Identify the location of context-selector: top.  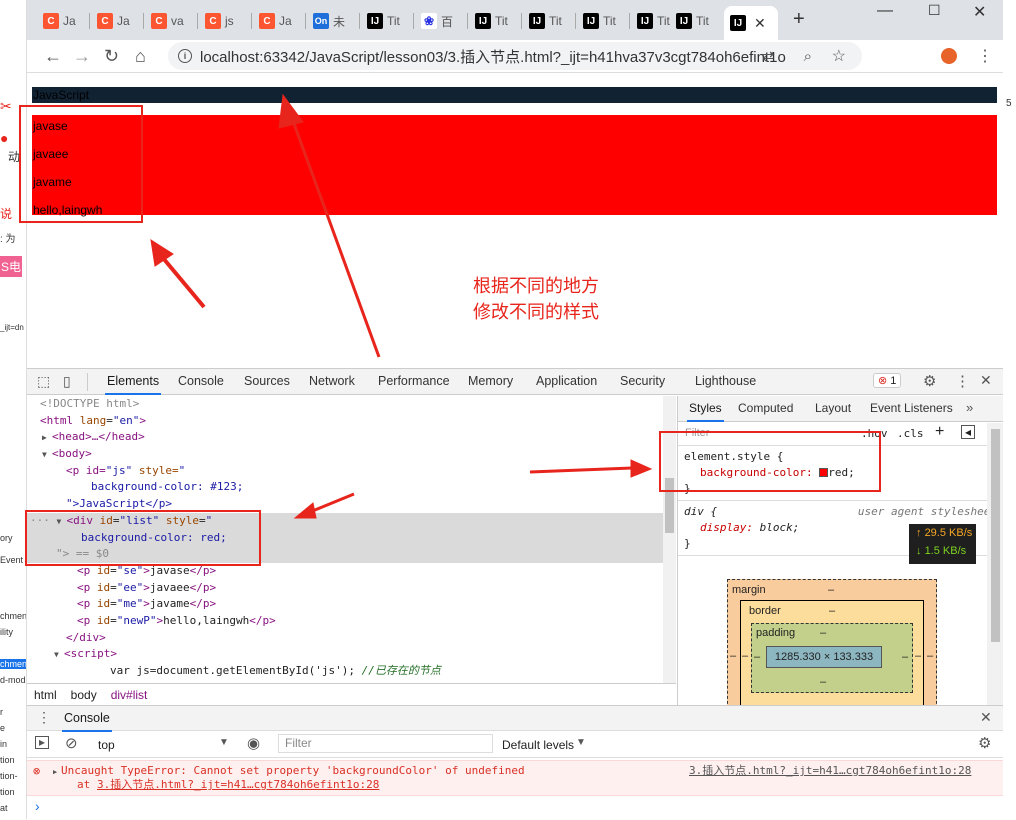
(106, 745).